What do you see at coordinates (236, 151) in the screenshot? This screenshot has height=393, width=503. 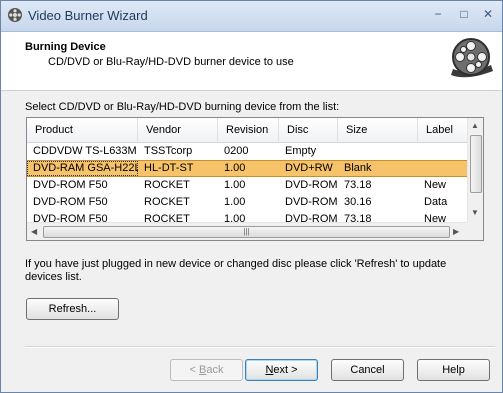 I see `cell-revision: 0200` at bounding box center [236, 151].